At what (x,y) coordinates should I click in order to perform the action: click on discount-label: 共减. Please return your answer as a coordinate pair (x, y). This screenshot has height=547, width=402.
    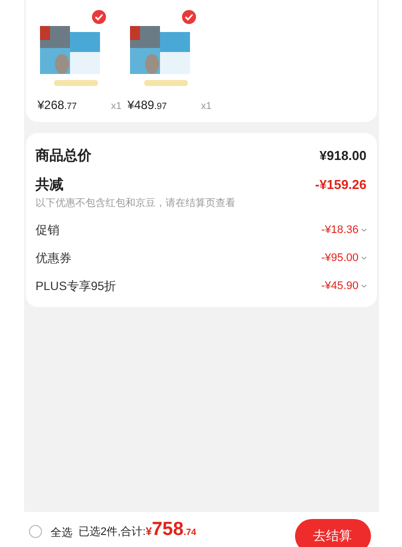
    Looking at the image, I should click on (50, 184).